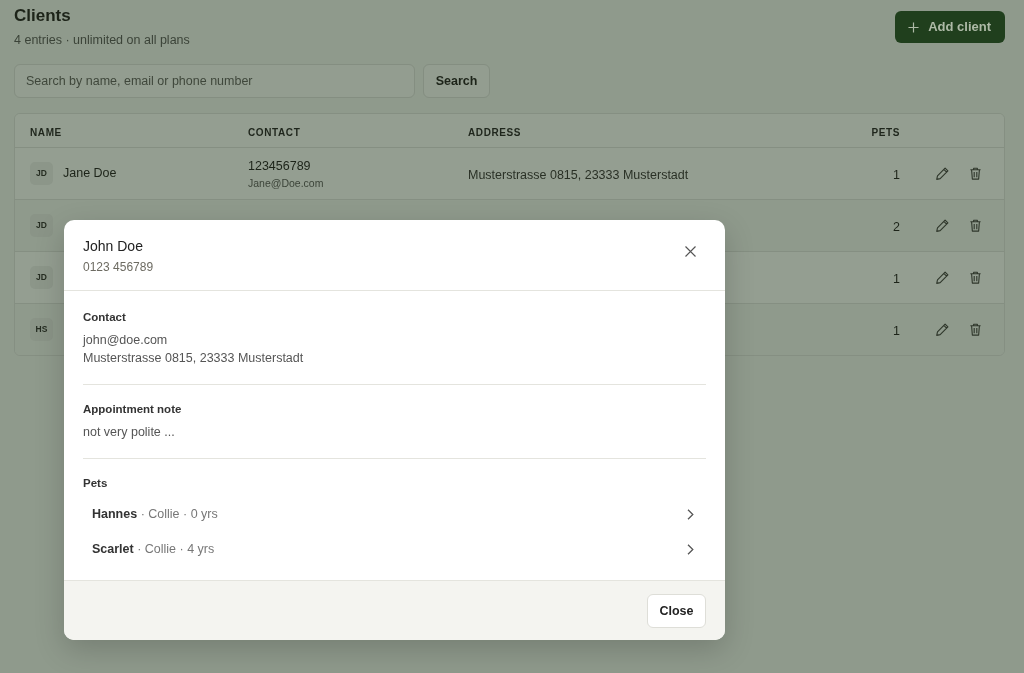  What do you see at coordinates (118, 267) in the screenshot?
I see `dialog-subtitle: 0123 456789` at bounding box center [118, 267].